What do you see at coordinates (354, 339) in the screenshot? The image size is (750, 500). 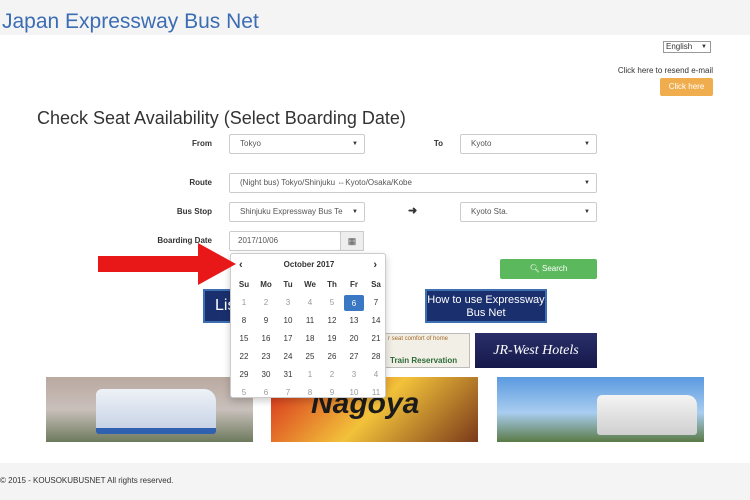 I see `day-cell: 20` at bounding box center [354, 339].